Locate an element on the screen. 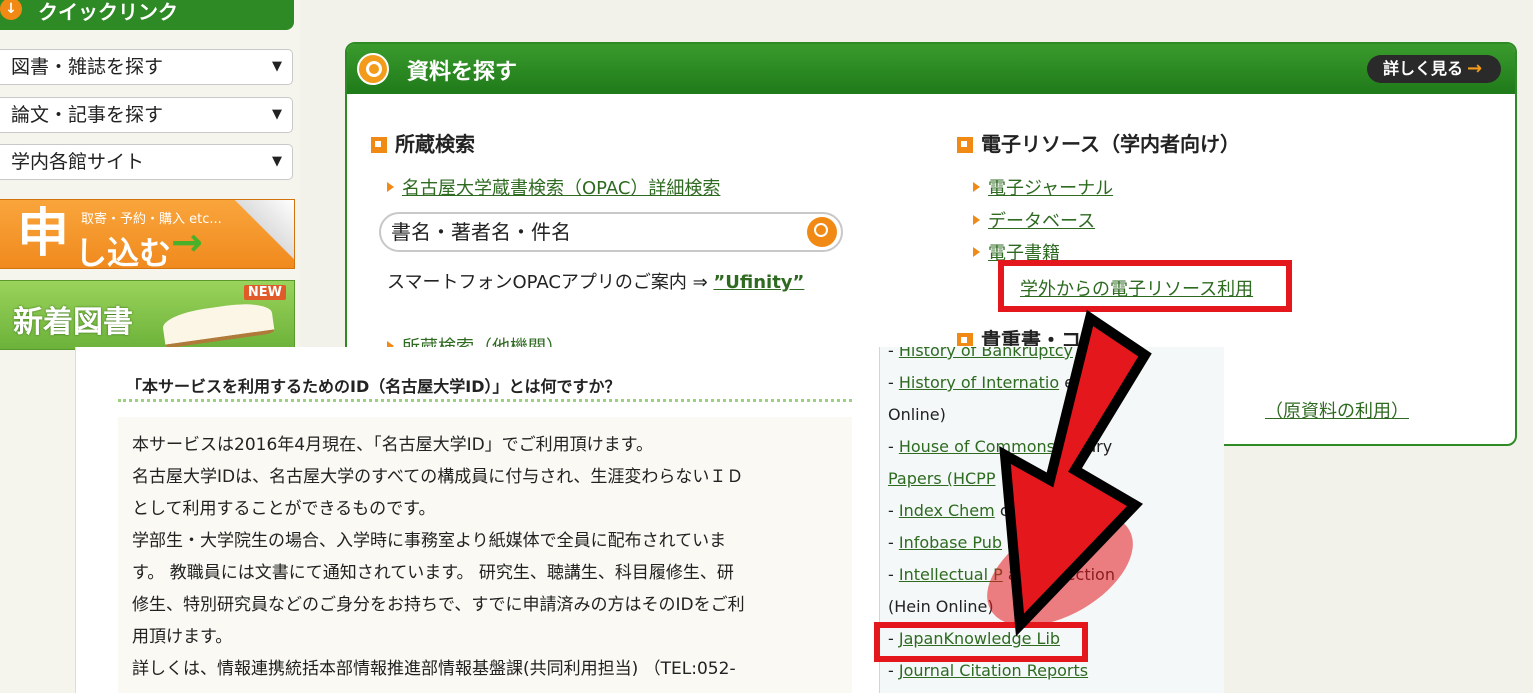 Image resolution: width=1533 pixels, height=693 pixels. rare-books-heading: 貴重書・コレ is located at coordinates (1029, 335).